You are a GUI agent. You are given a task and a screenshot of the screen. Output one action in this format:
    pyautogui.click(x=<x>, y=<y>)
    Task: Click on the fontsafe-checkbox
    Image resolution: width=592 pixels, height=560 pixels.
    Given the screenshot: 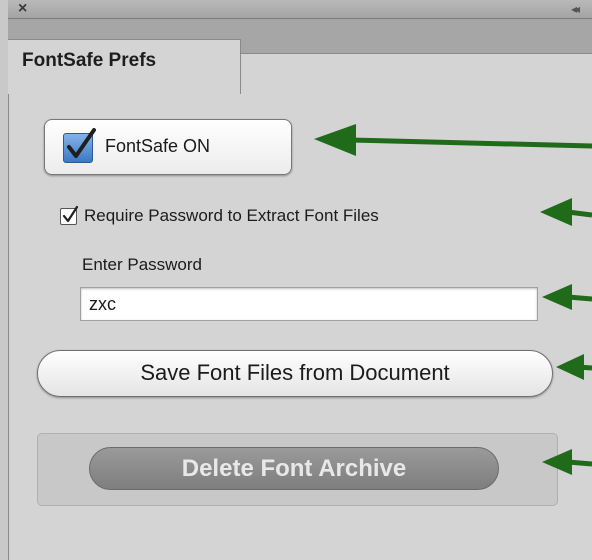 What is the action you would take?
    pyautogui.click(x=79, y=145)
    